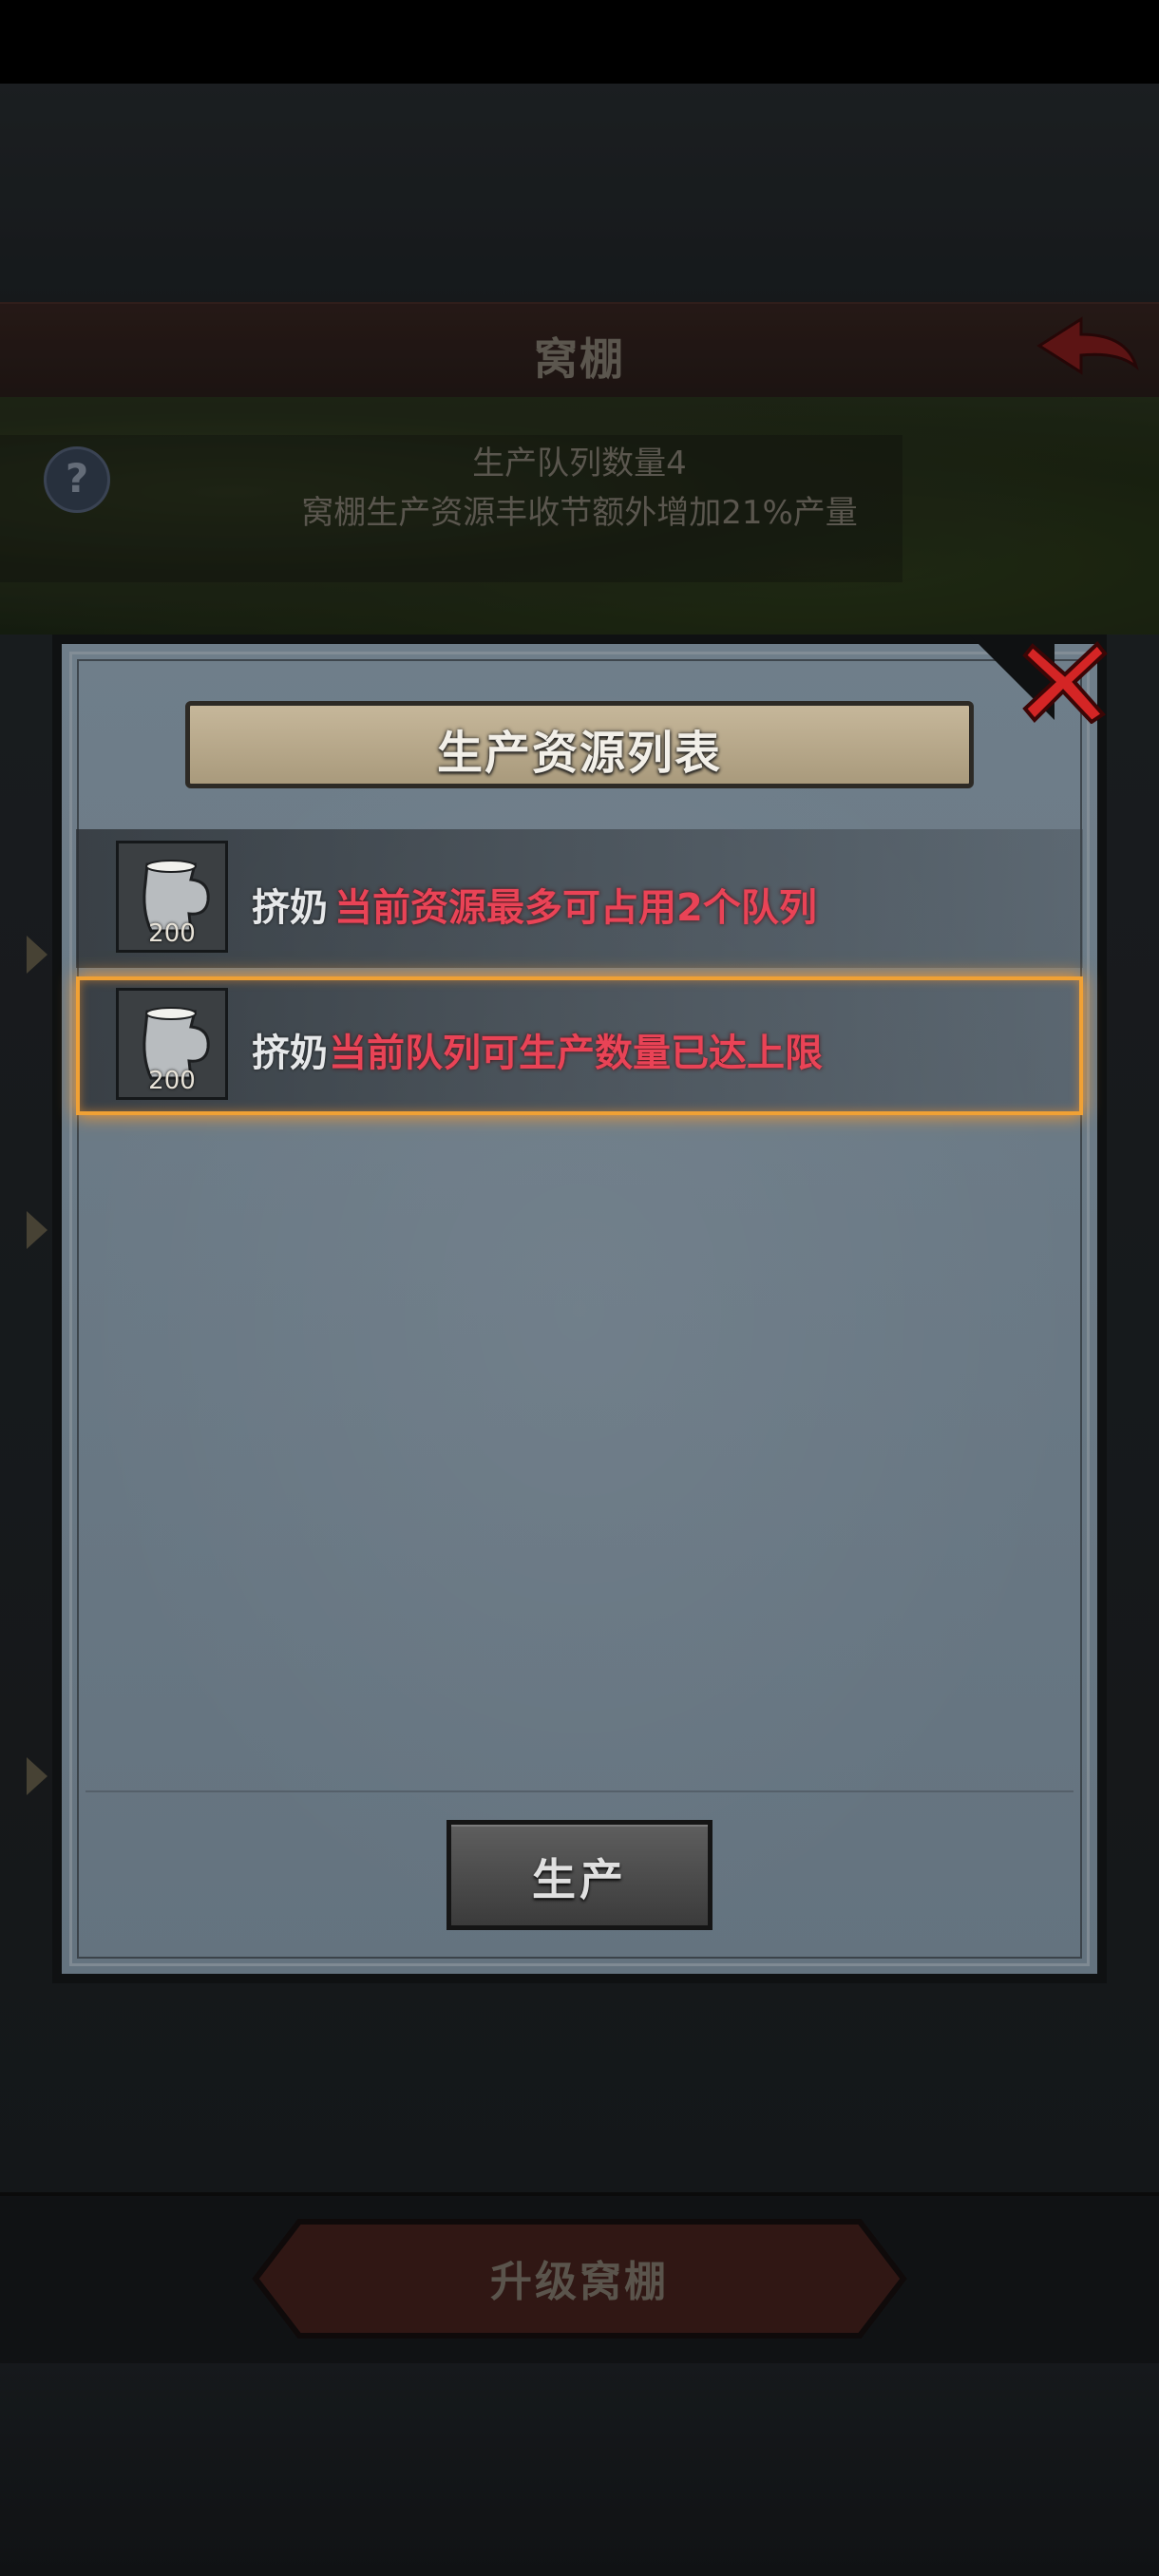 The image size is (1159, 2576). Describe the element at coordinates (575, 908) in the screenshot. I see `item-warning: 当前资源最多可占用2个队列` at that location.